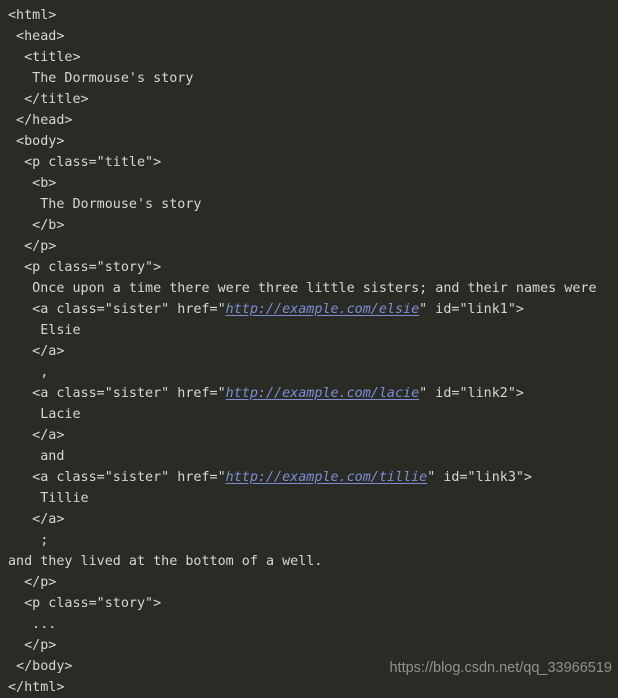  Describe the element at coordinates (36, 687) in the screenshot. I see `code-text: </html>` at that location.